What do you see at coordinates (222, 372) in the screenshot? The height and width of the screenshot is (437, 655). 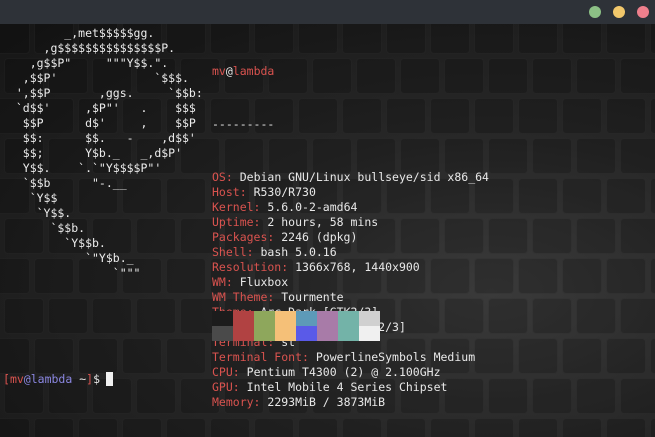 I see `info-label: CPU` at bounding box center [222, 372].